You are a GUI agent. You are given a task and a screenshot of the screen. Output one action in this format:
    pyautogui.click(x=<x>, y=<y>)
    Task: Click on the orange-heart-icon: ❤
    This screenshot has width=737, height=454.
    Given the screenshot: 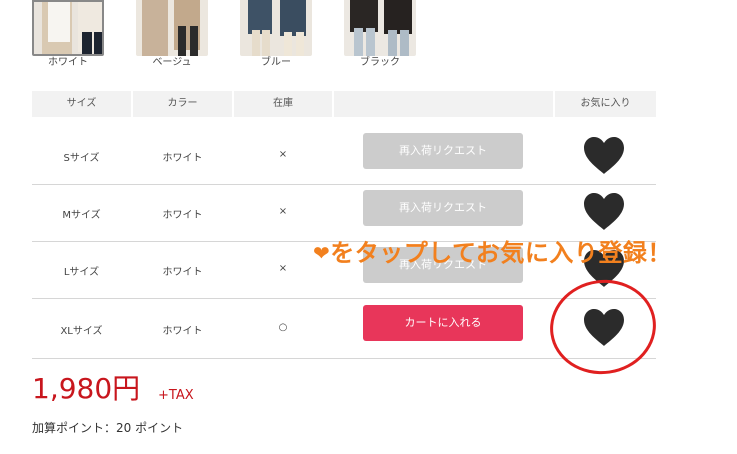 What is the action you would take?
    pyautogui.click(x=322, y=253)
    